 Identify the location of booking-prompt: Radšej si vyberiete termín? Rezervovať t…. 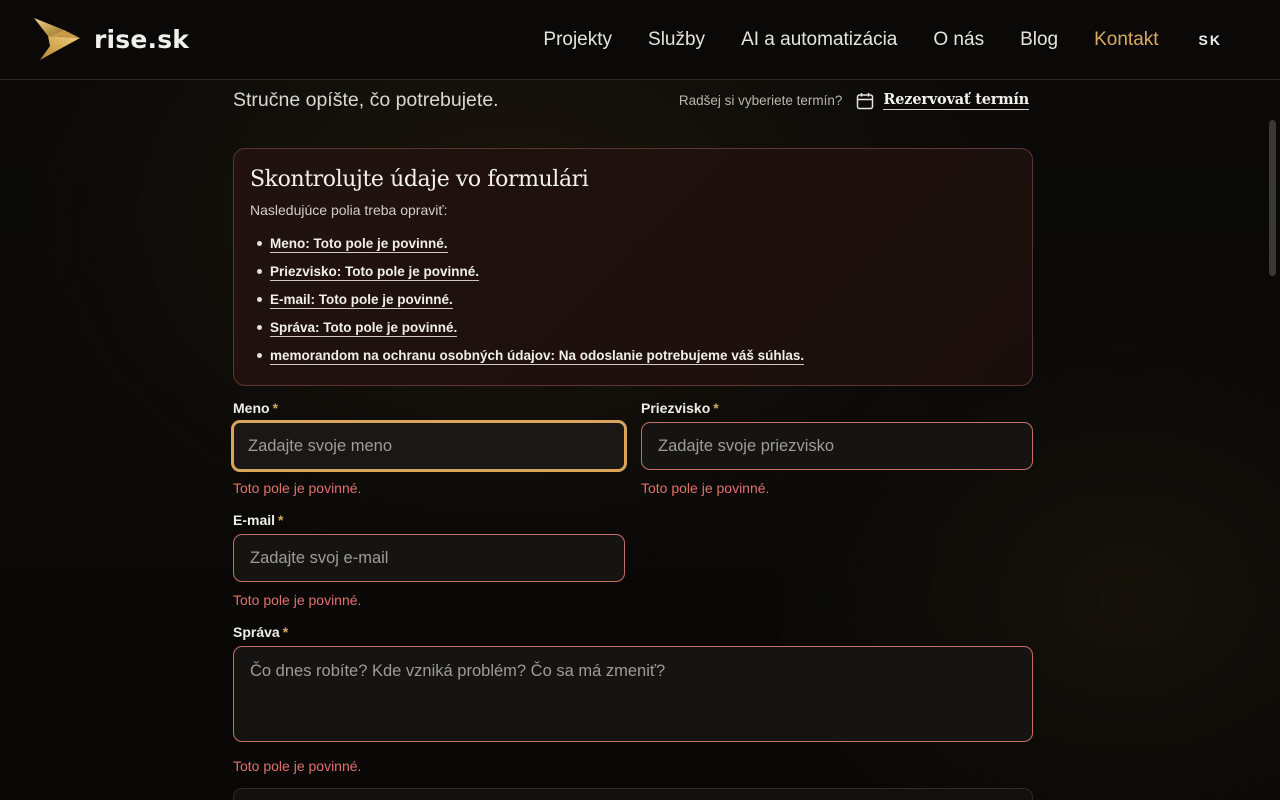
(854, 100).